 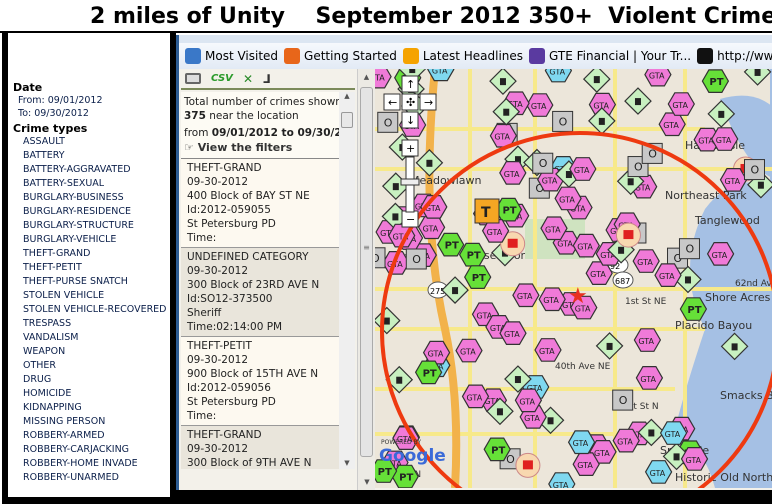 What do you see at coordinates (252, 116) in the screenshot?
I see `summary-near: near the location` at bounding box center [252, 116].